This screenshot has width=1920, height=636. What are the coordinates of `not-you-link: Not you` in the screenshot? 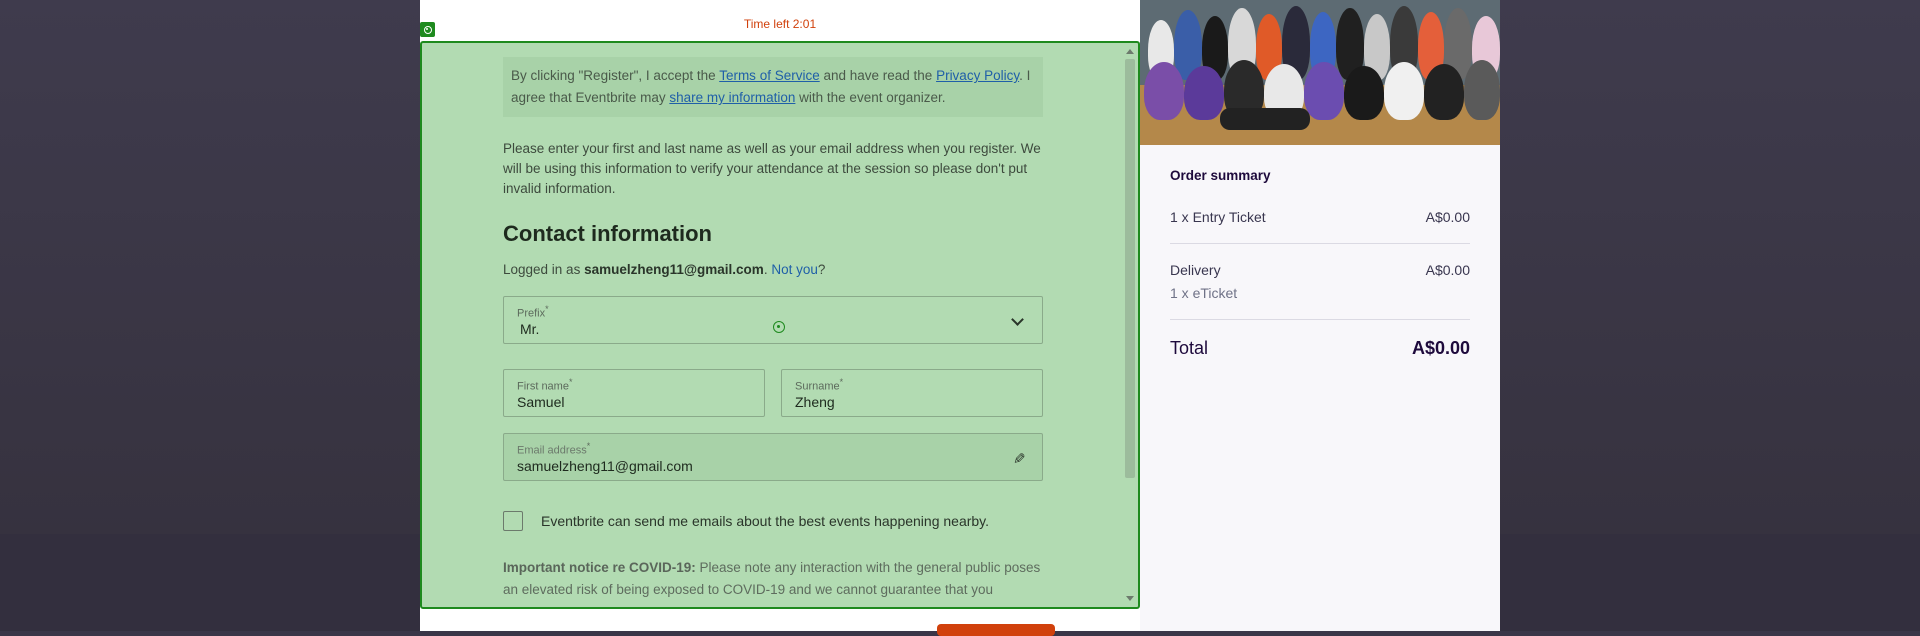 It's located at (794, 269).